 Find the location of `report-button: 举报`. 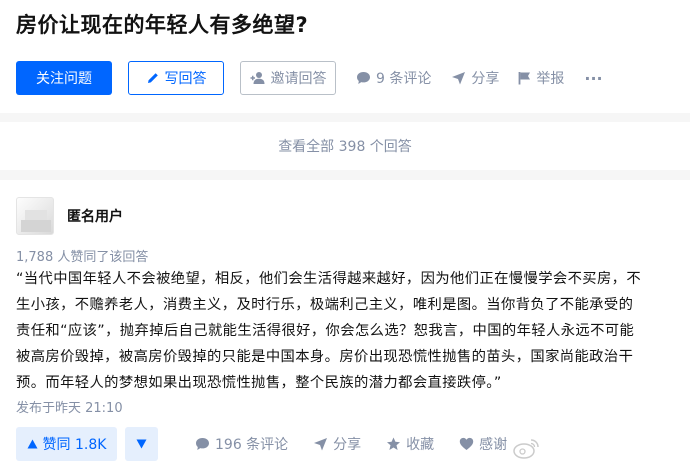

report-button: 举报 is located at coordinates (541, 78).